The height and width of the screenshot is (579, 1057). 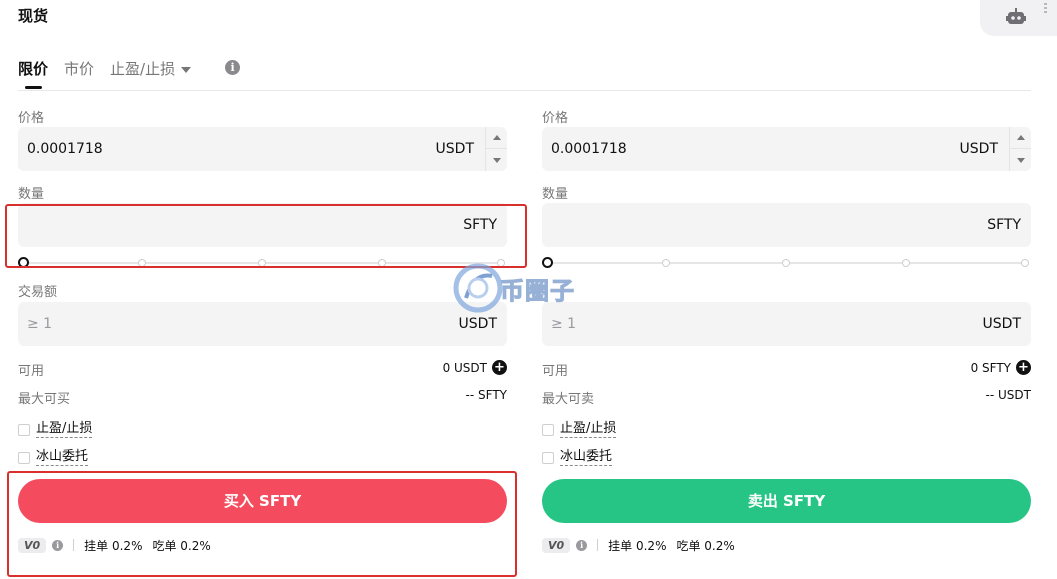 I want to click on sell-price-input: 0.0001718 USDT, so click(x=786, y=149).